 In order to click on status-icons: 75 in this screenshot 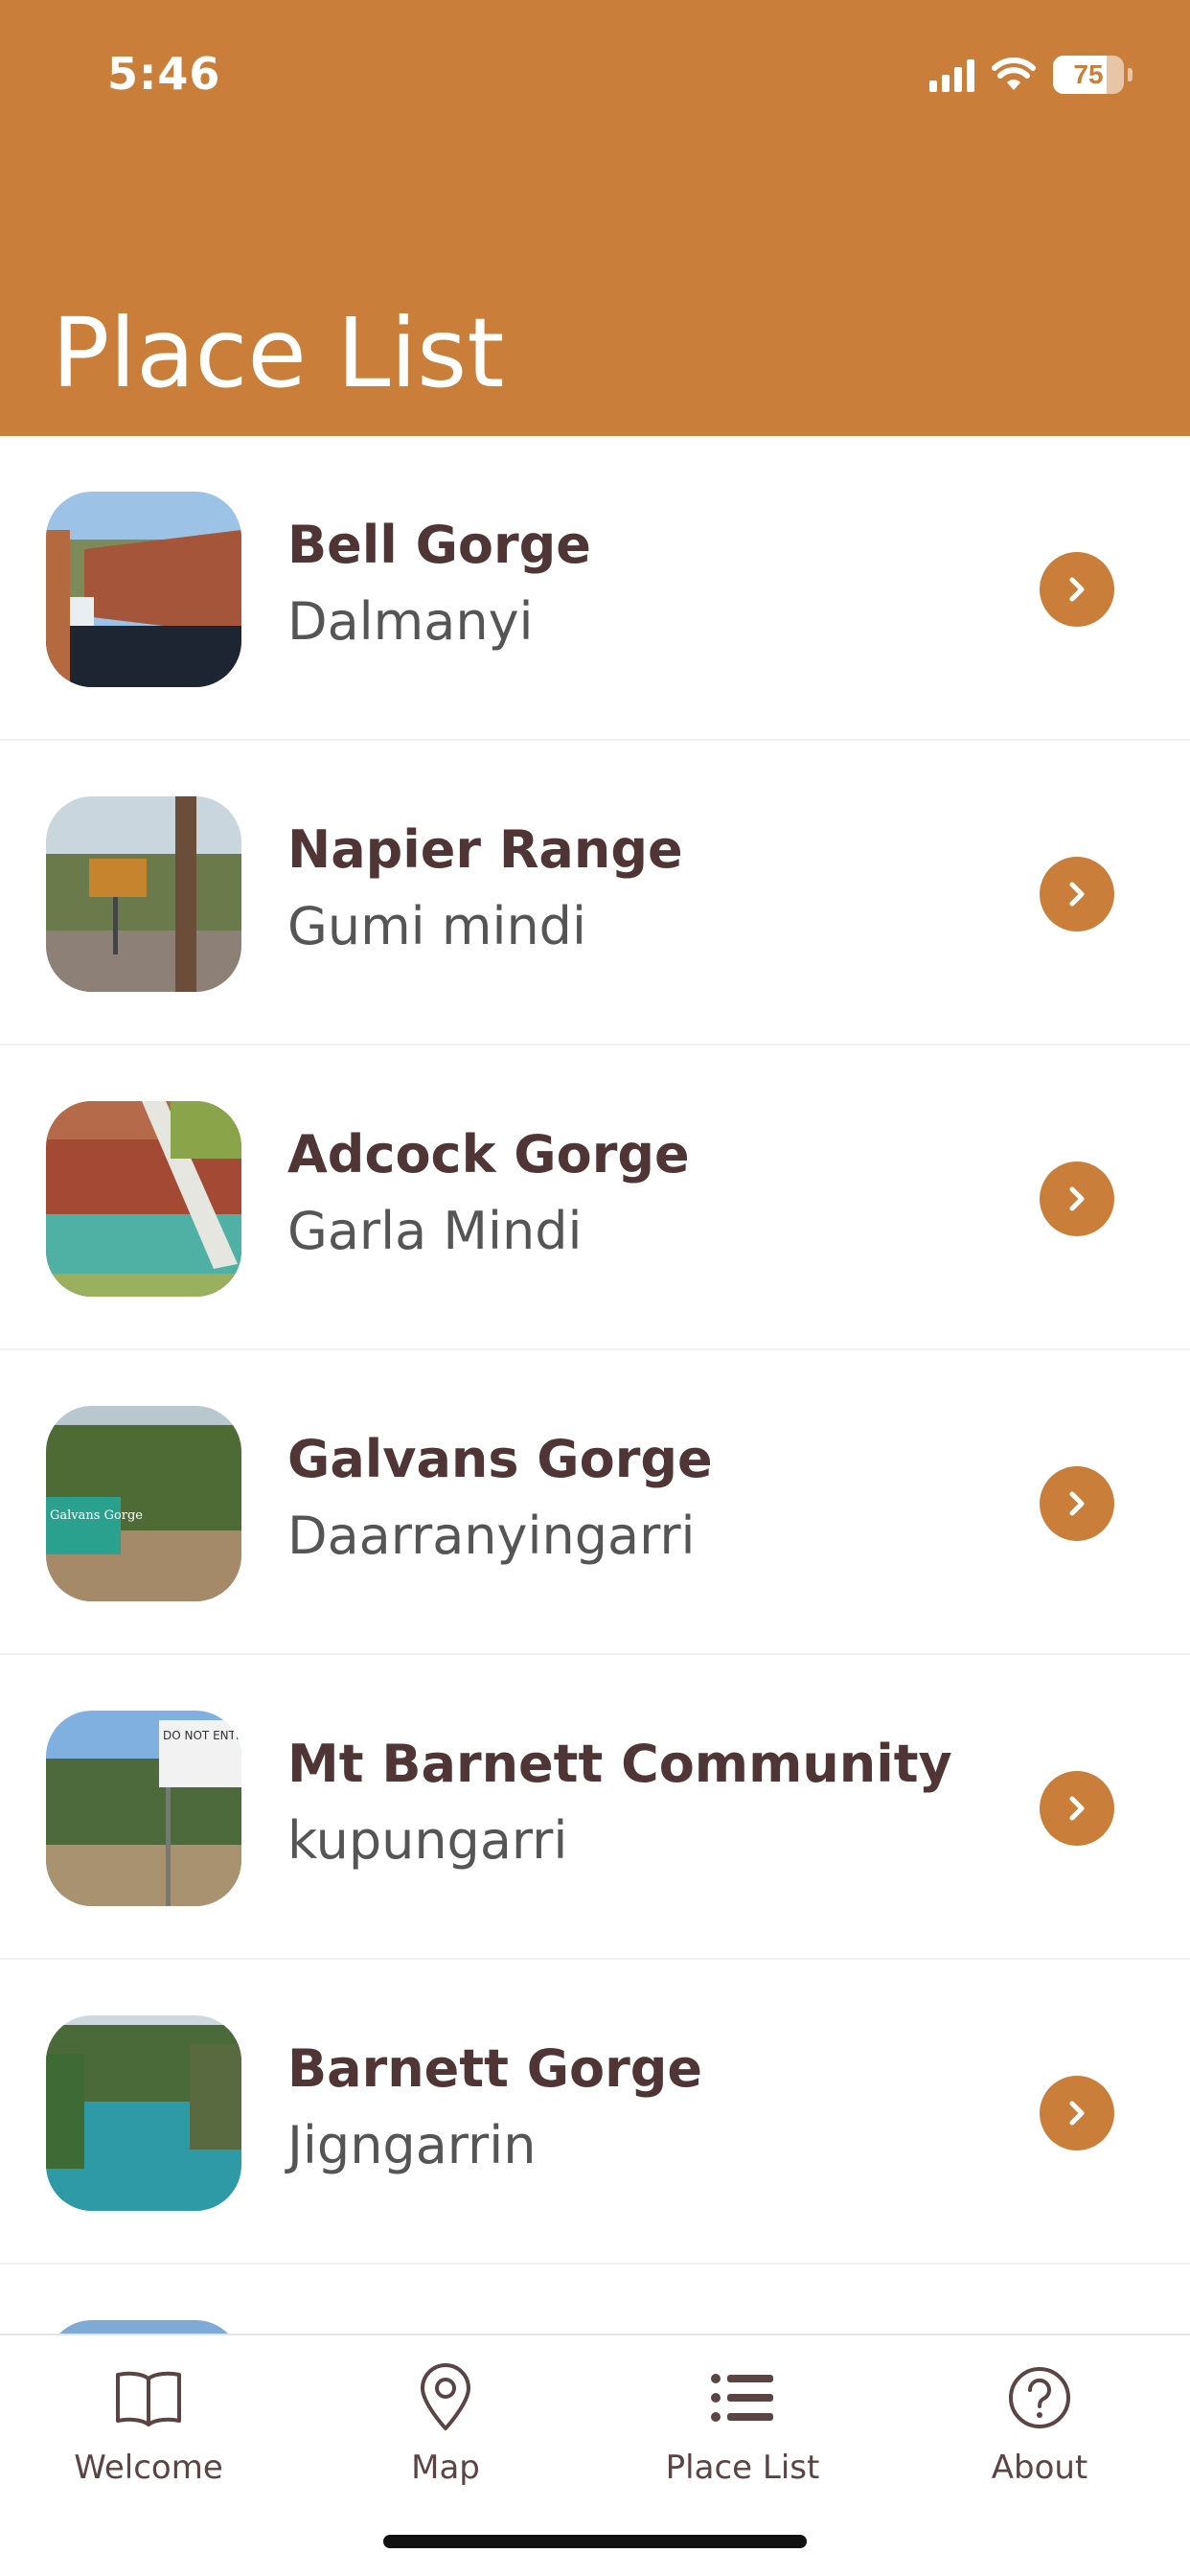, I will do `click(1031, 75)`.